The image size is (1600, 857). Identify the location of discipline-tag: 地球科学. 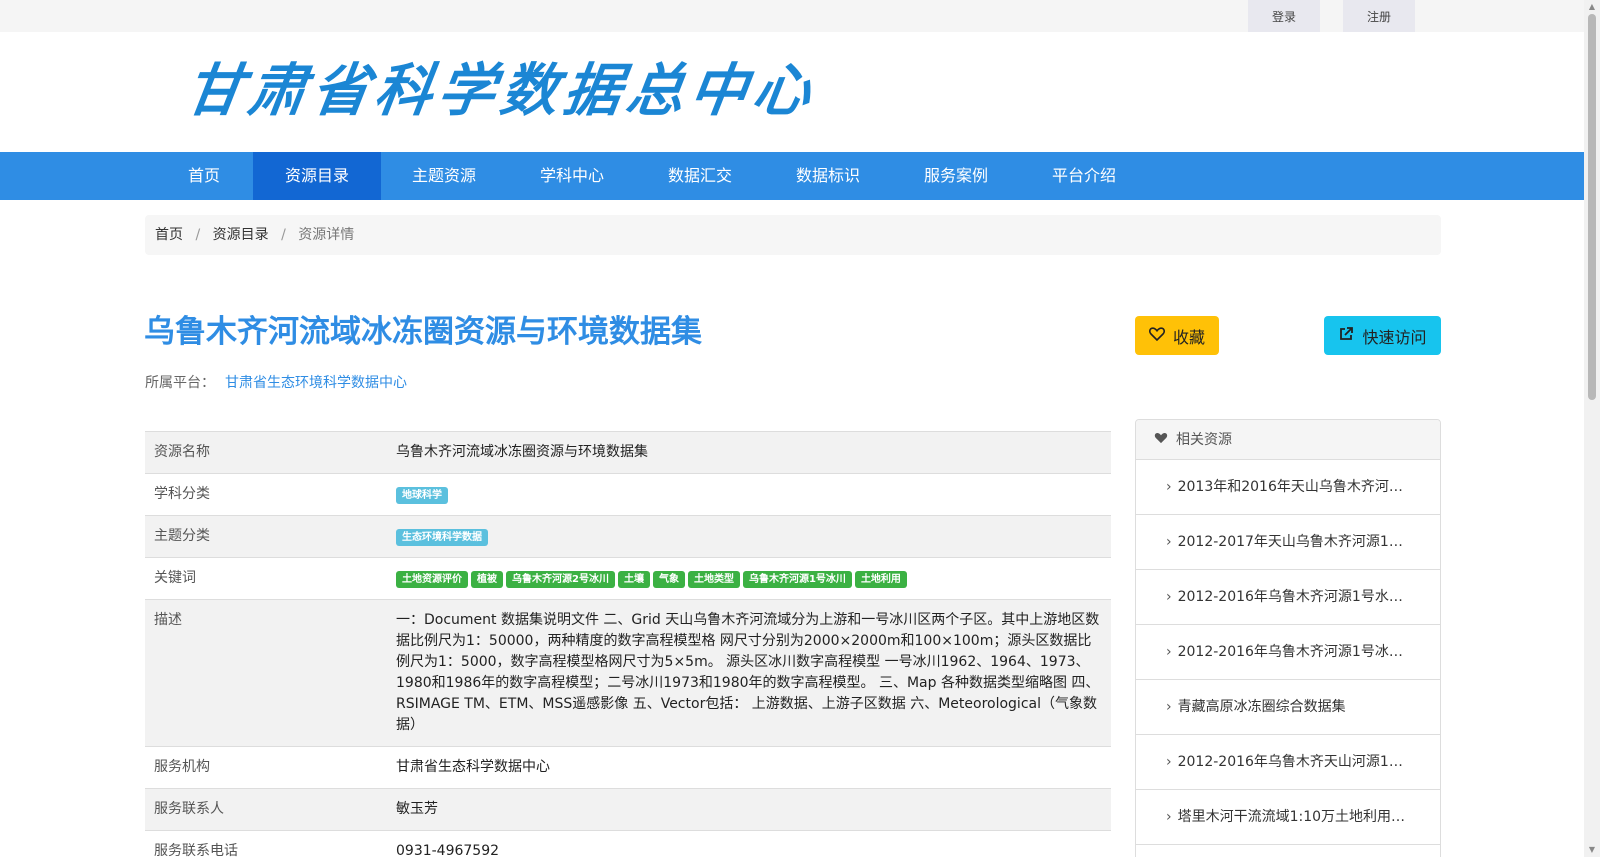
(422, 495).